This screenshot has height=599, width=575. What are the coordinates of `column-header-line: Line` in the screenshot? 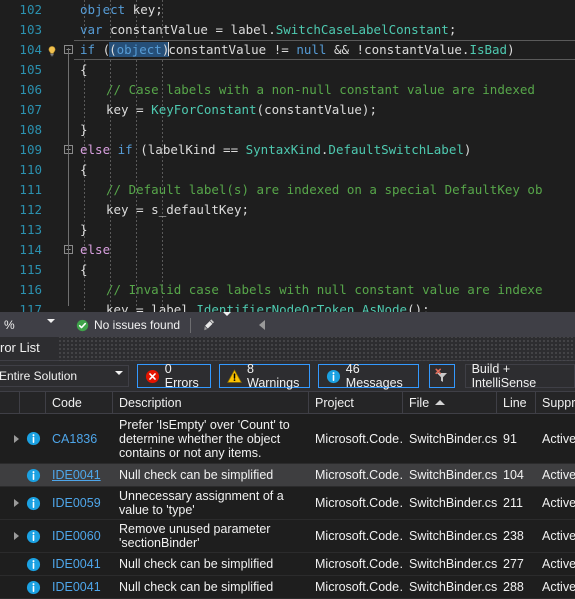 It's located at (516, 402).